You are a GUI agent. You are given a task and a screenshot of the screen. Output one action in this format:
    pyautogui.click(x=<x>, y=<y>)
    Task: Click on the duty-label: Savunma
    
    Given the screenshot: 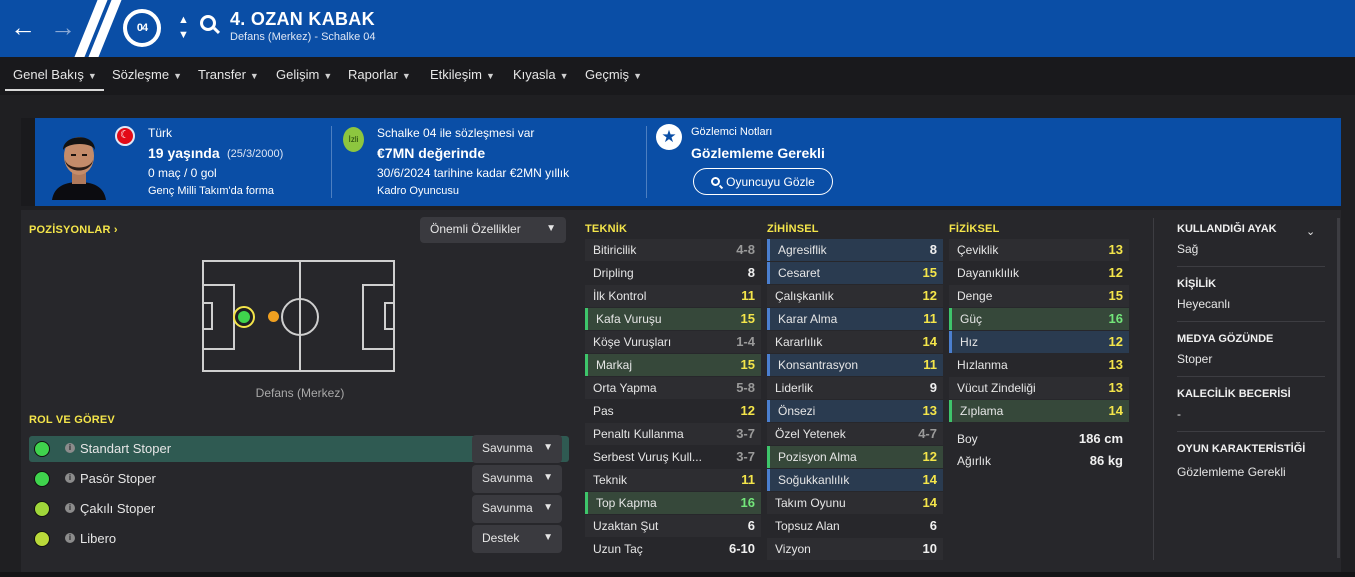 What is the action you would take?
    pyautogui.click(x=507, y=448)
    